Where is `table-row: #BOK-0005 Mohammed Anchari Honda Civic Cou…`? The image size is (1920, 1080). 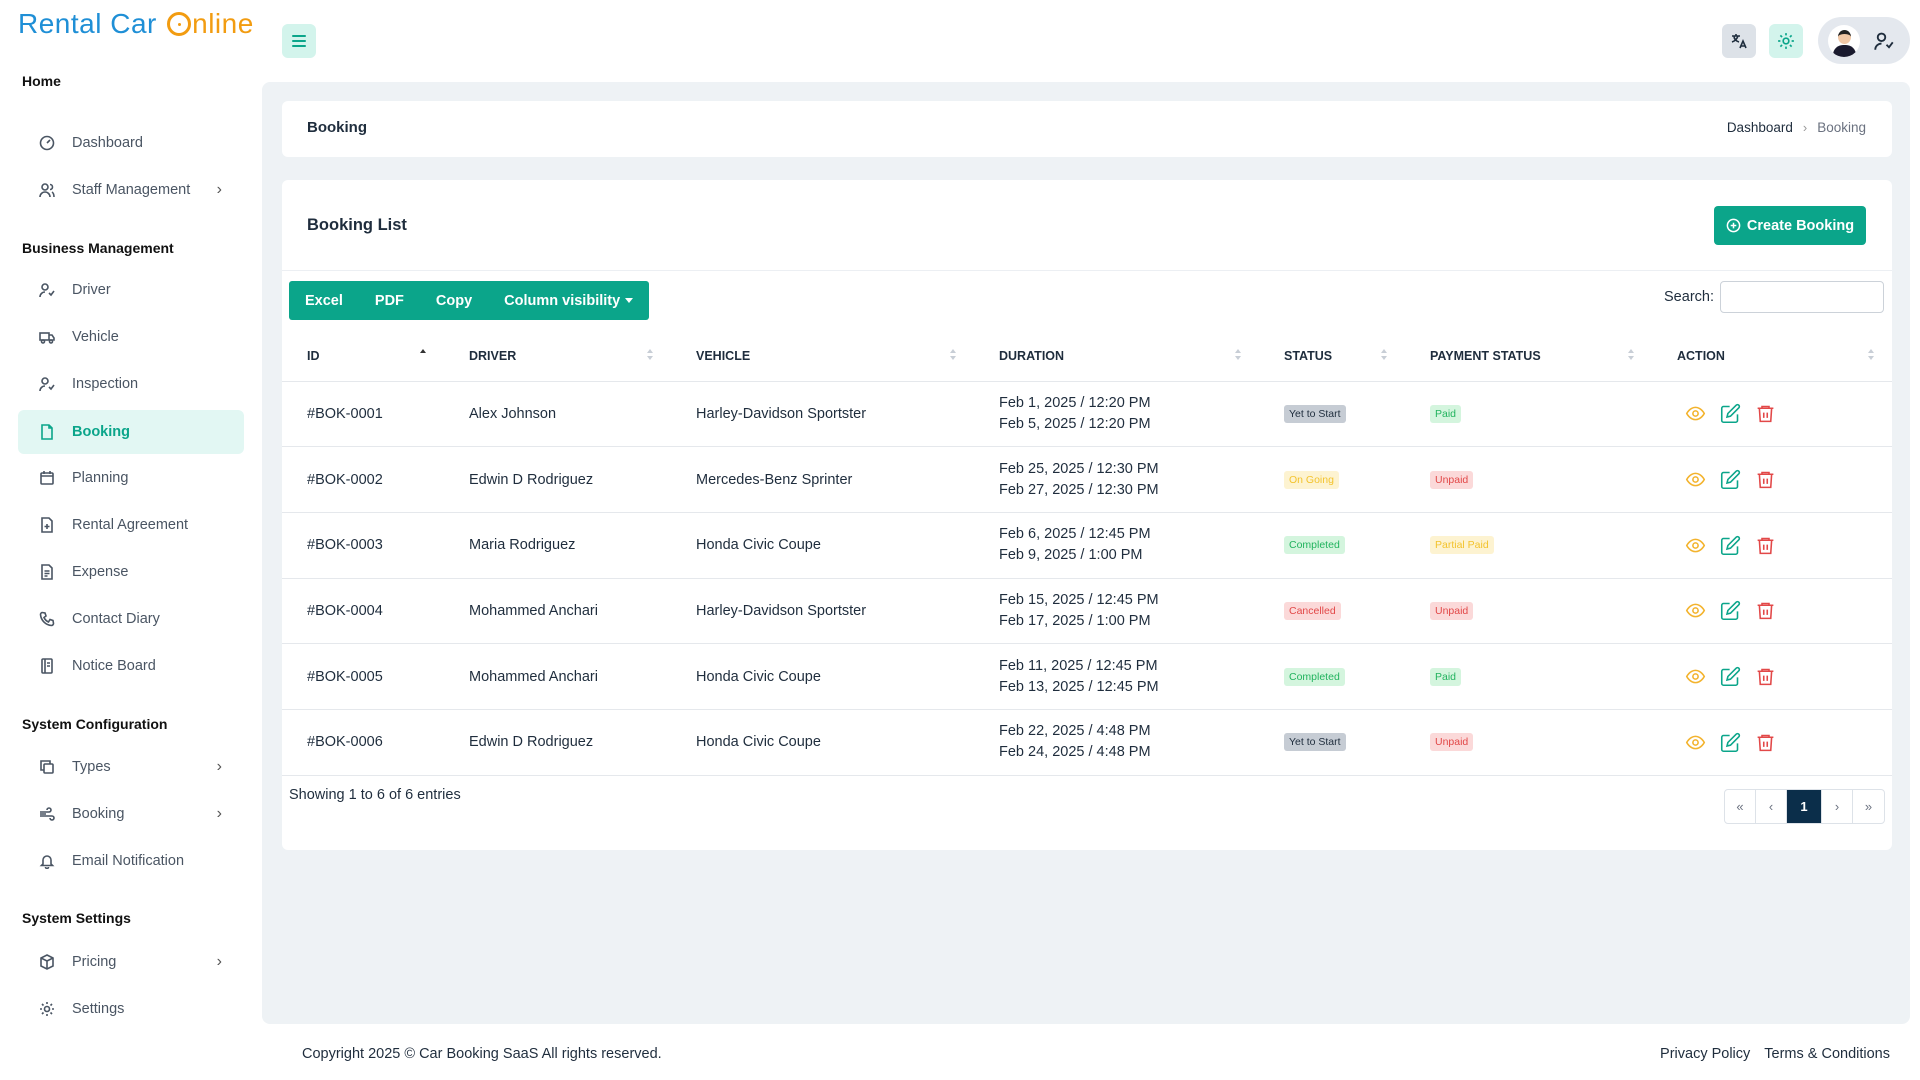 table-row: #BOK-0005 Mohammed Anchari Honda Civic Cou… is located at coordinates (1087, 676).